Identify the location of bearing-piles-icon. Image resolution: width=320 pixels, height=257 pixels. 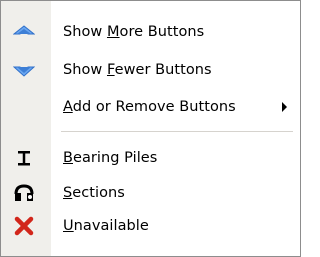
(24, 158).